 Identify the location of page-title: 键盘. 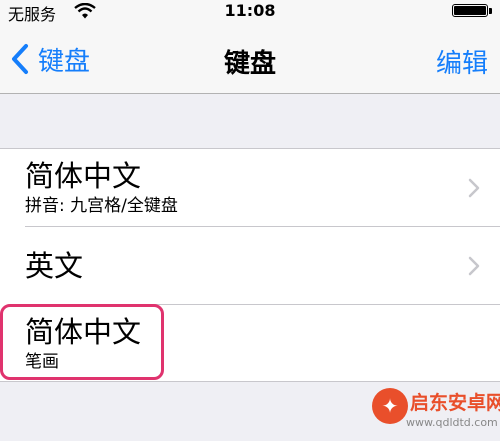
(249, 64).